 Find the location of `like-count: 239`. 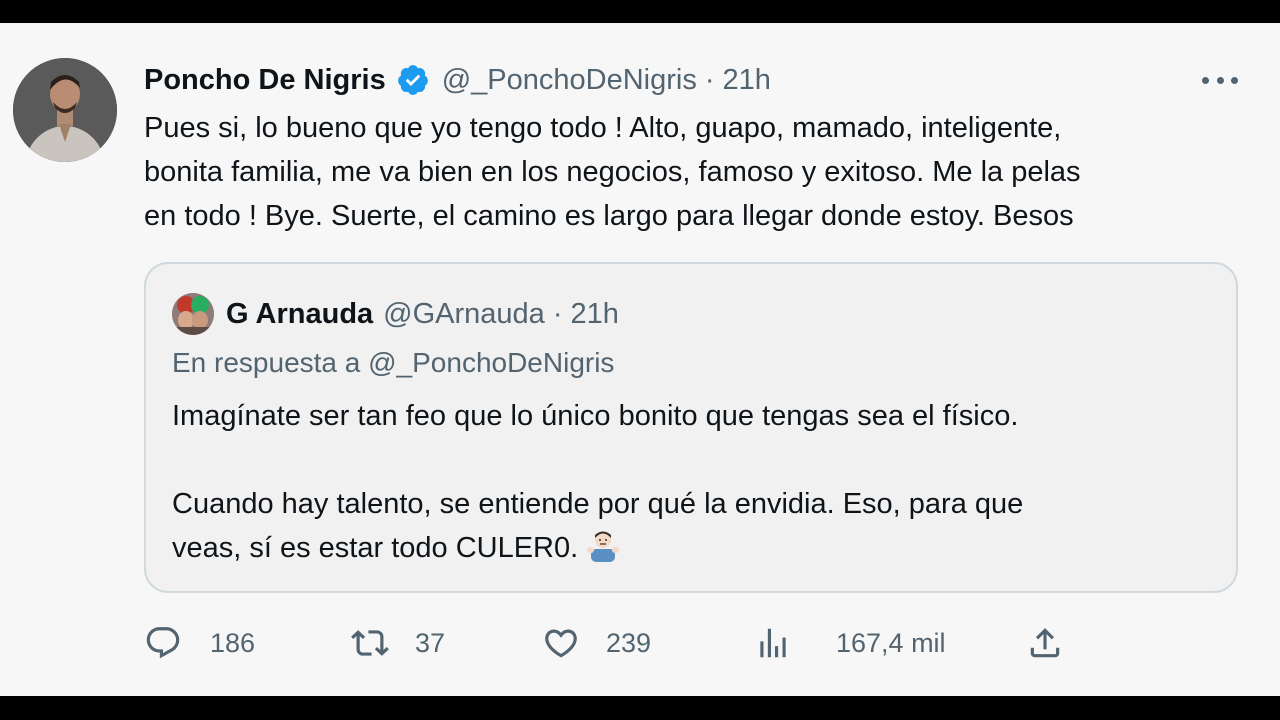

like-count: 239 is located at coordinates (629, 642).